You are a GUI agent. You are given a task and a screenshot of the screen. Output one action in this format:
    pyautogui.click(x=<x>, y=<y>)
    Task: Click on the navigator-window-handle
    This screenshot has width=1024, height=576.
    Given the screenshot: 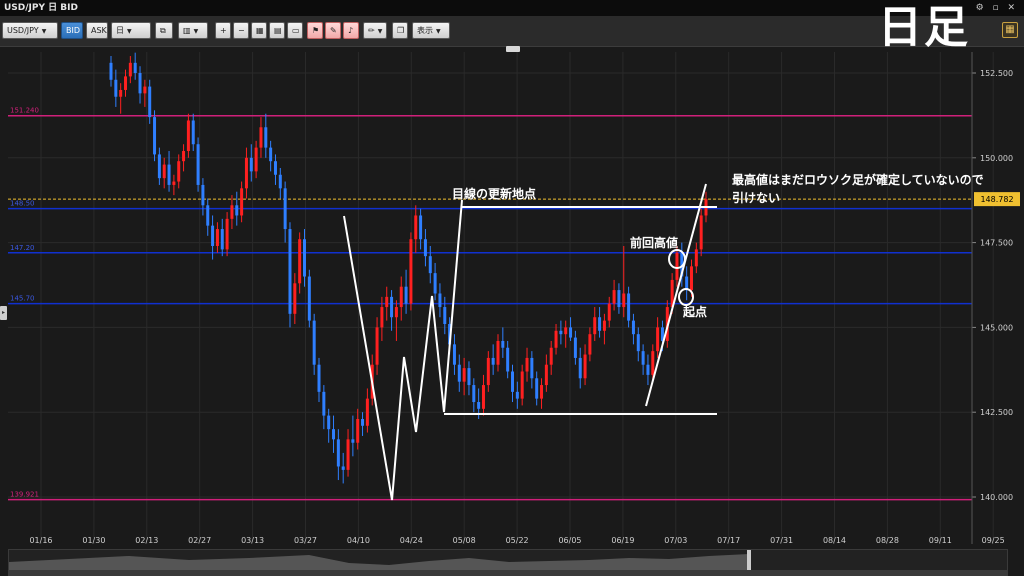 What is the action you would take?
    pyautogui.click(x=749, y=560)
    